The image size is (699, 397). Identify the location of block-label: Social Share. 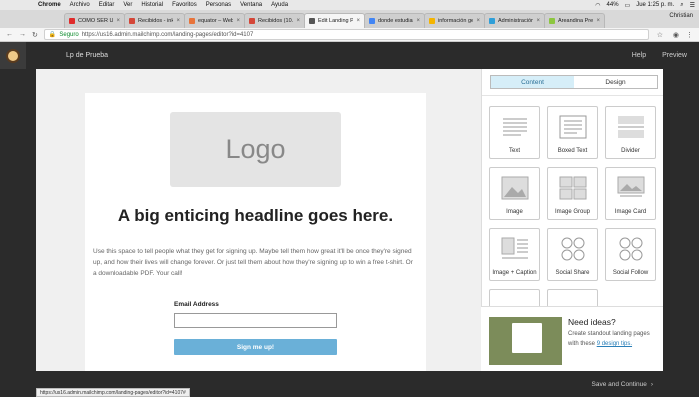
(572, 273).